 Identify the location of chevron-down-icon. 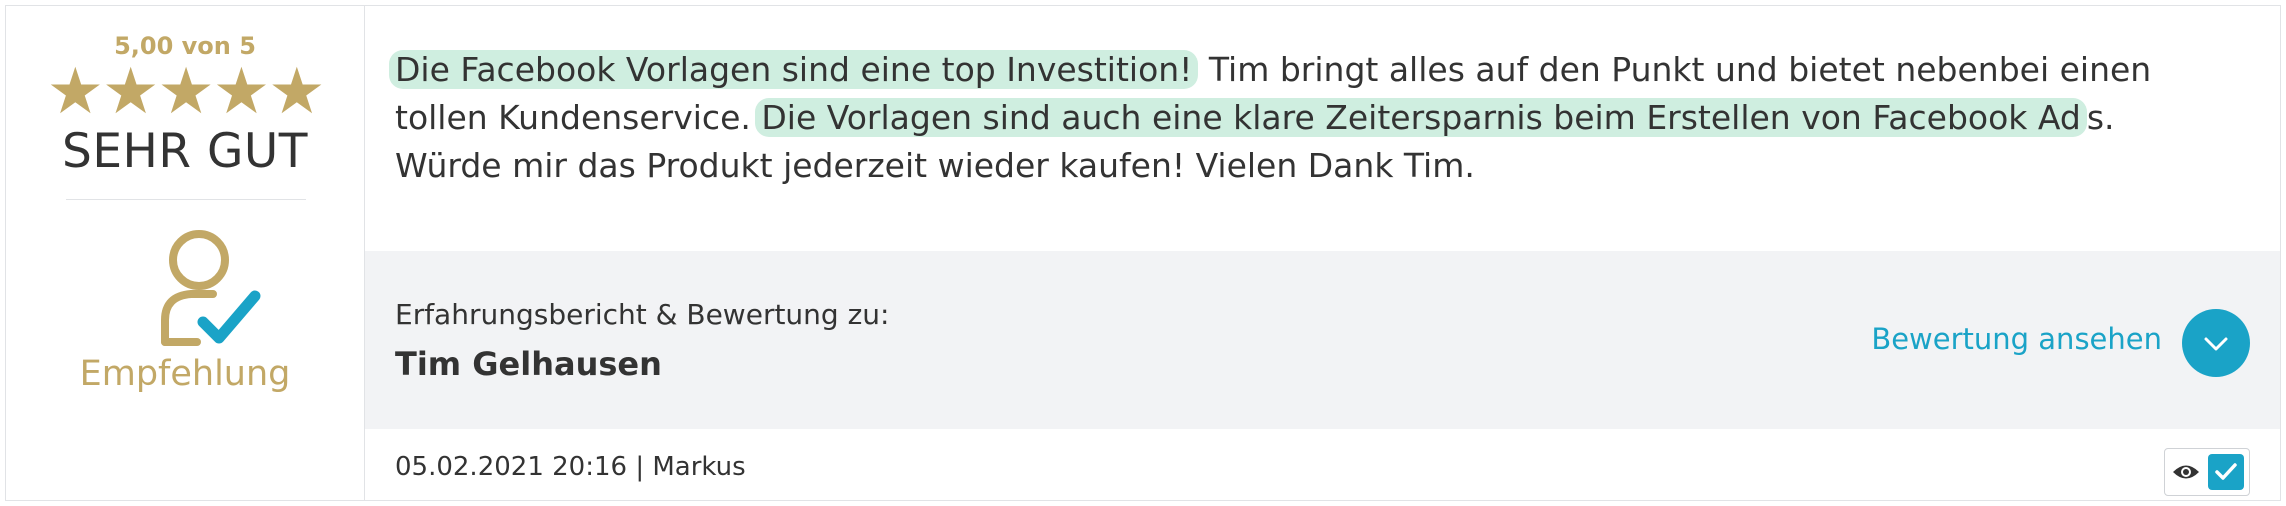
(2216, 344).